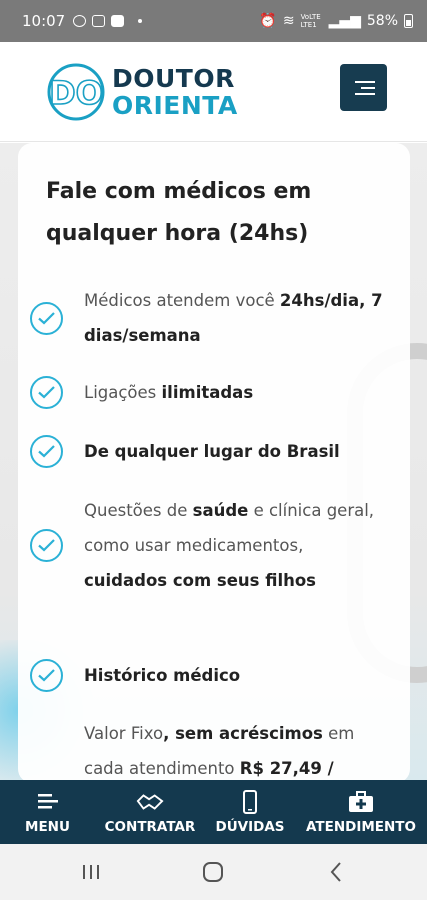 This screenshot has width=427, height=900. I want to click on svg-text: DO, so click(76, 93).